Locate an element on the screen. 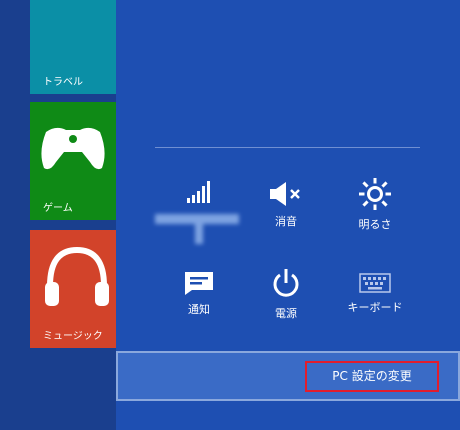  brightness-label: 明るさ is located at coordinates (375, 224).